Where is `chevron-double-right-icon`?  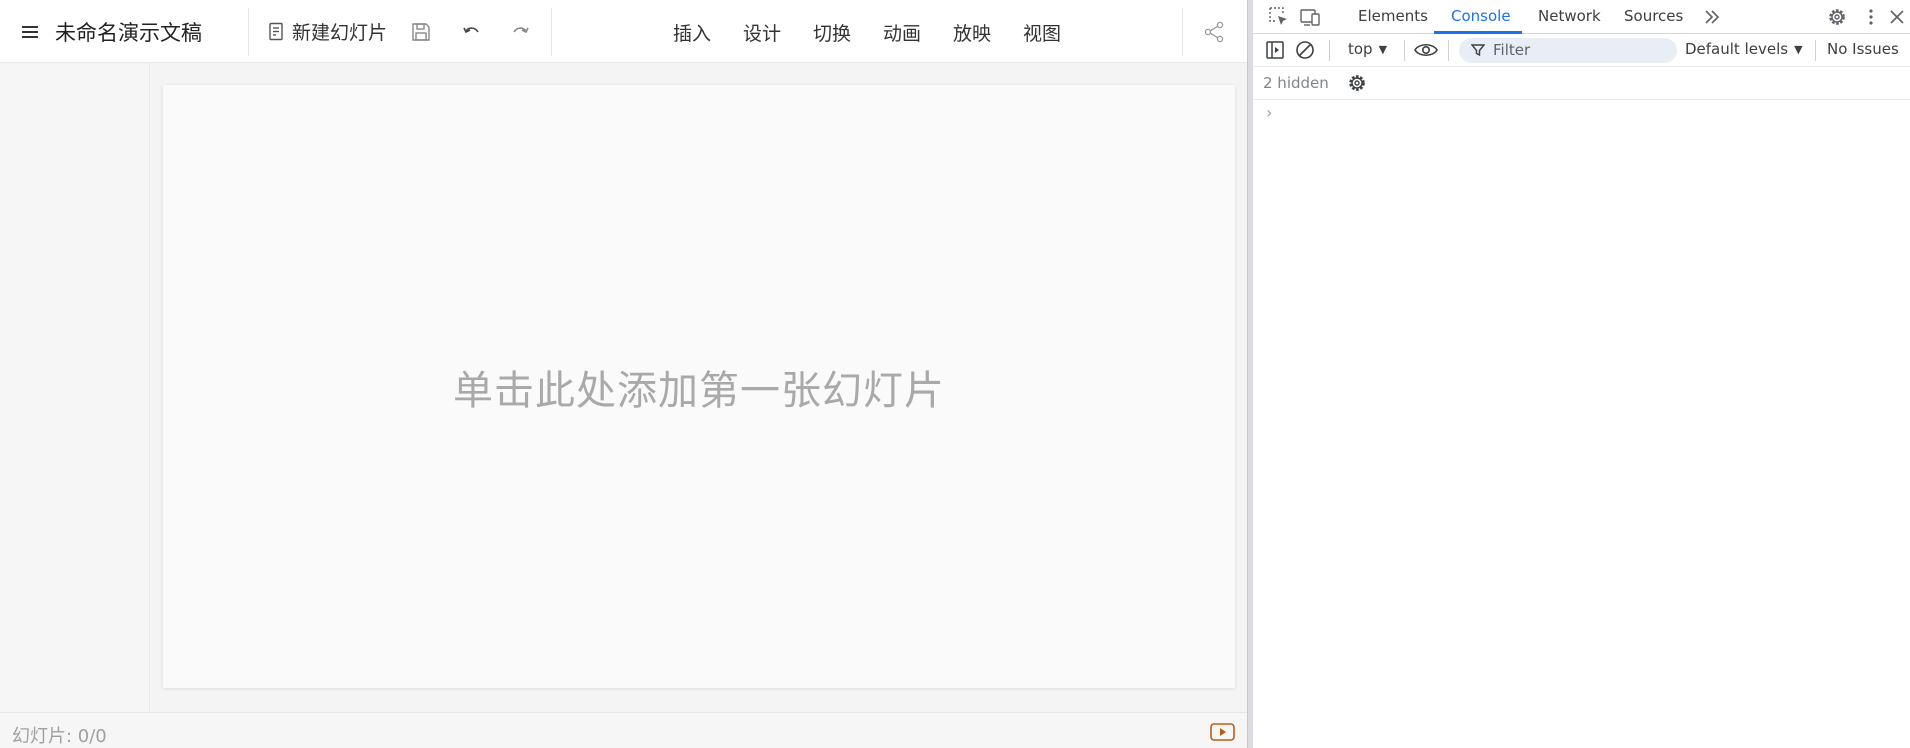 chevron-double-right-icon is located at coordinates (1712, 17).